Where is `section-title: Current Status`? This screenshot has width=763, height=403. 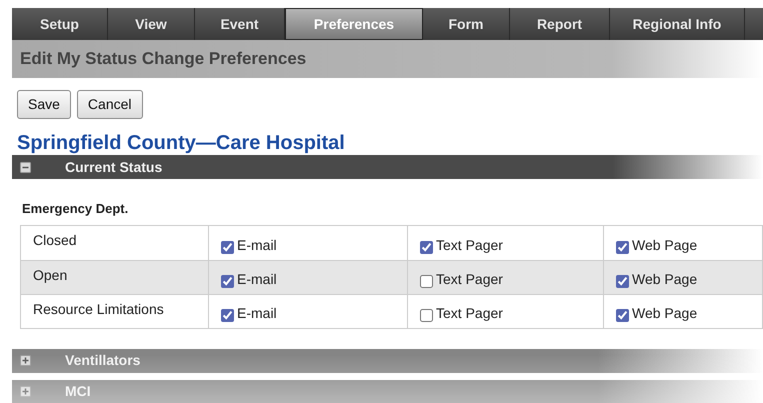
section-title: Current Status is located at coordinates (113, 167).